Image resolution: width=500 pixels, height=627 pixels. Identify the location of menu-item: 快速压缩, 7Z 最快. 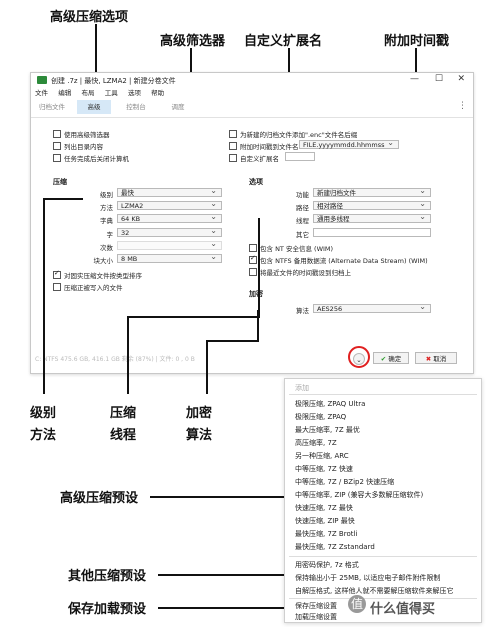
(324, 508).